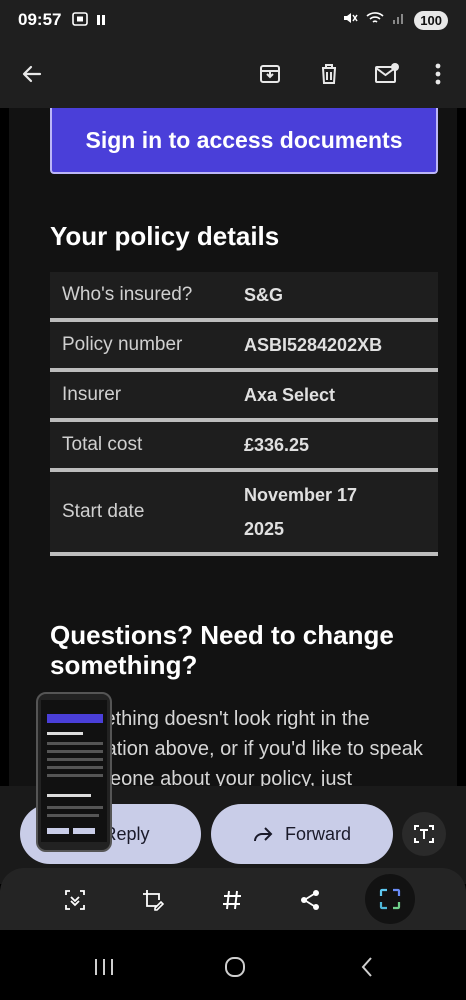 This screenshot has width=466, height=1000. I want to click on smart-select-icon, so click(390, 899).